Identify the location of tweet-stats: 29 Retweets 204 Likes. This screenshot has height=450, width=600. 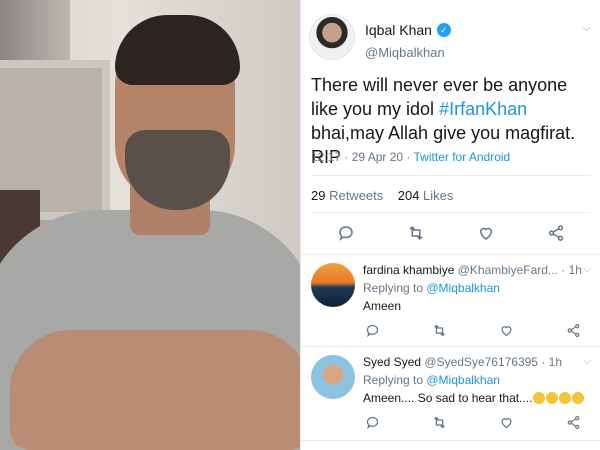
(382, 195).